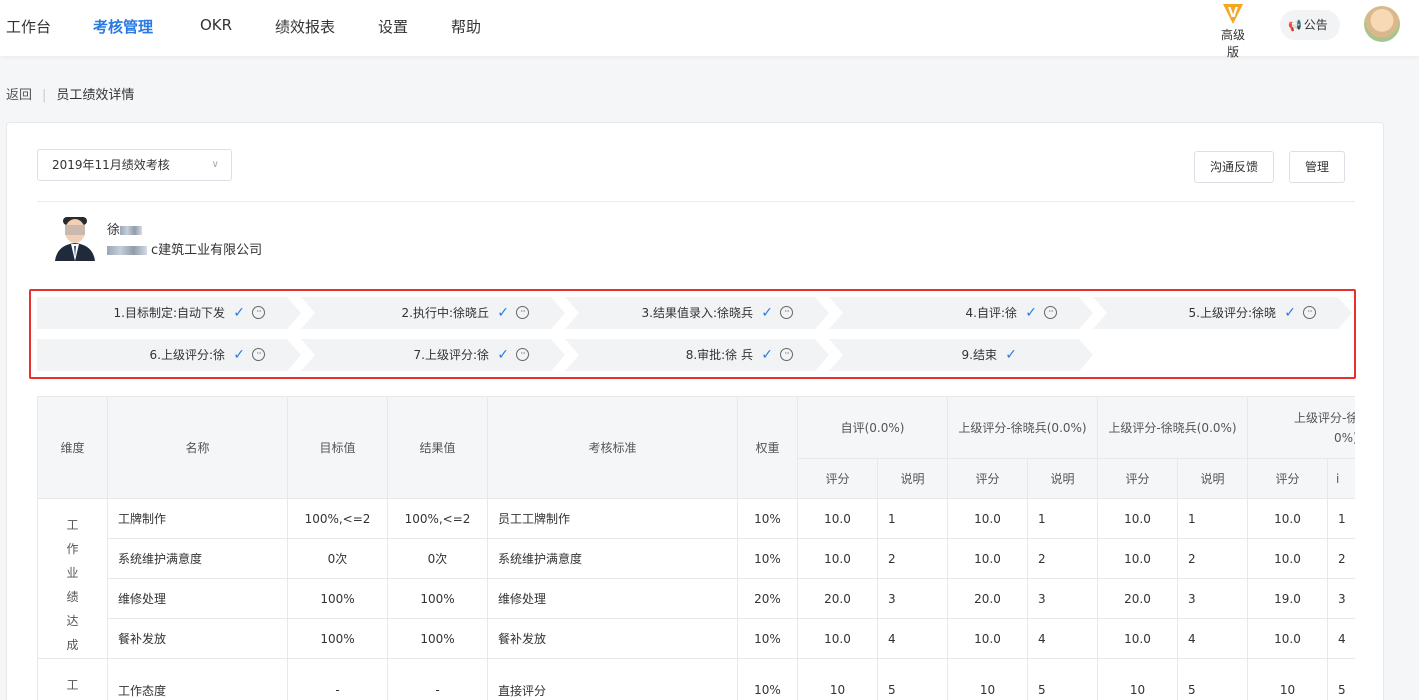 Image resolution: width=1419 pixels, height=700 pixels. Describe the element at coordinates (393, 26) in the screenshot. I see `nav-settings: 设置` at that location.